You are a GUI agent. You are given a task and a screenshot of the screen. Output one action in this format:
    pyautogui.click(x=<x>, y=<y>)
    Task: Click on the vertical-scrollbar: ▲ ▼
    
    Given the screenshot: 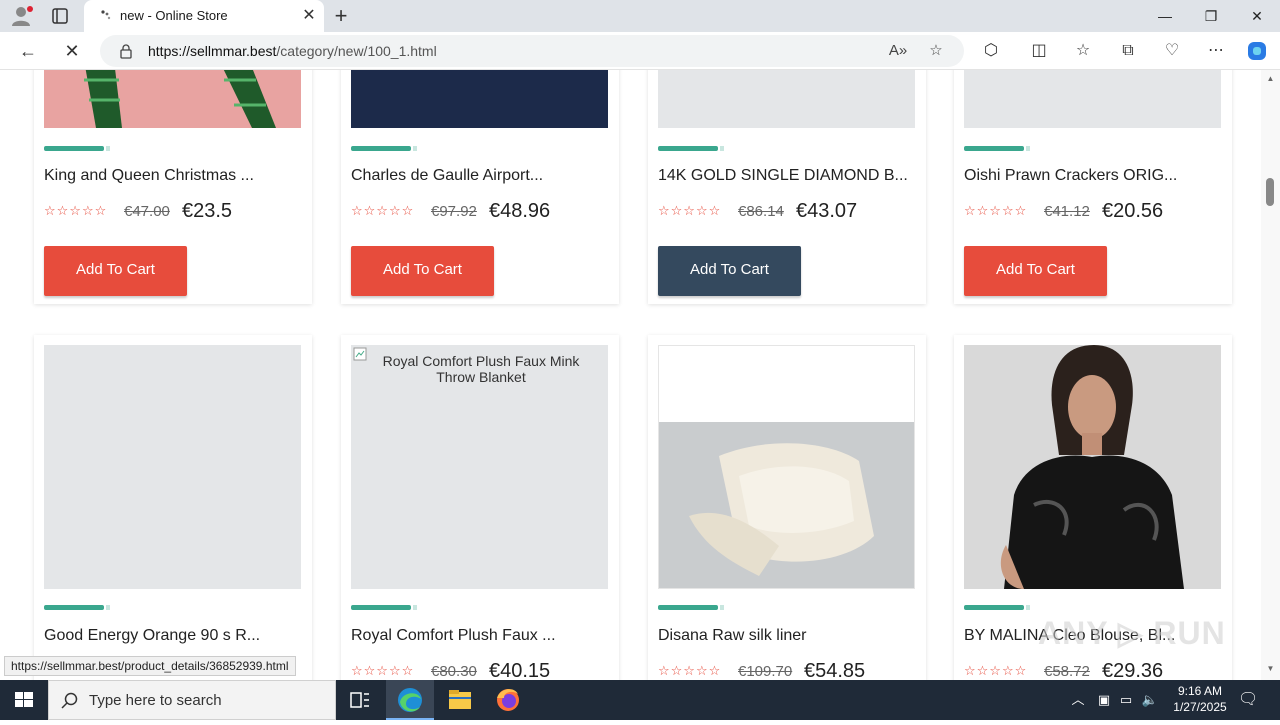 What is the action you would take?
    pyautogui.click(x=1270, y=375)
    